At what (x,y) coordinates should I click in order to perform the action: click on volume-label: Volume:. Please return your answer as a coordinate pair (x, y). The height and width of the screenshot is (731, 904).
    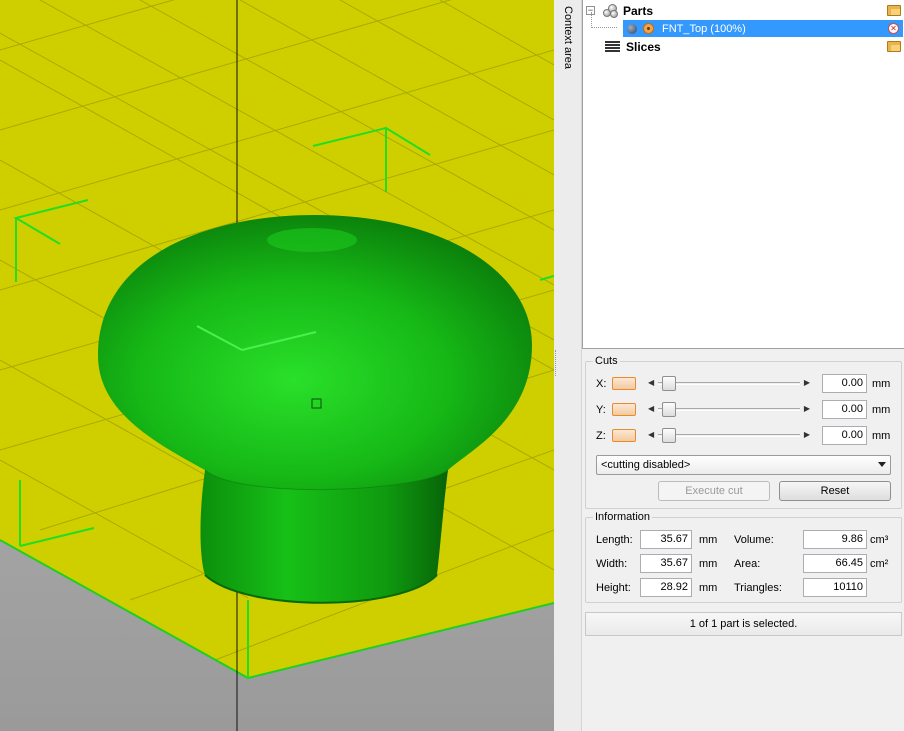
    Looking at the image, I should click on (754, 540).